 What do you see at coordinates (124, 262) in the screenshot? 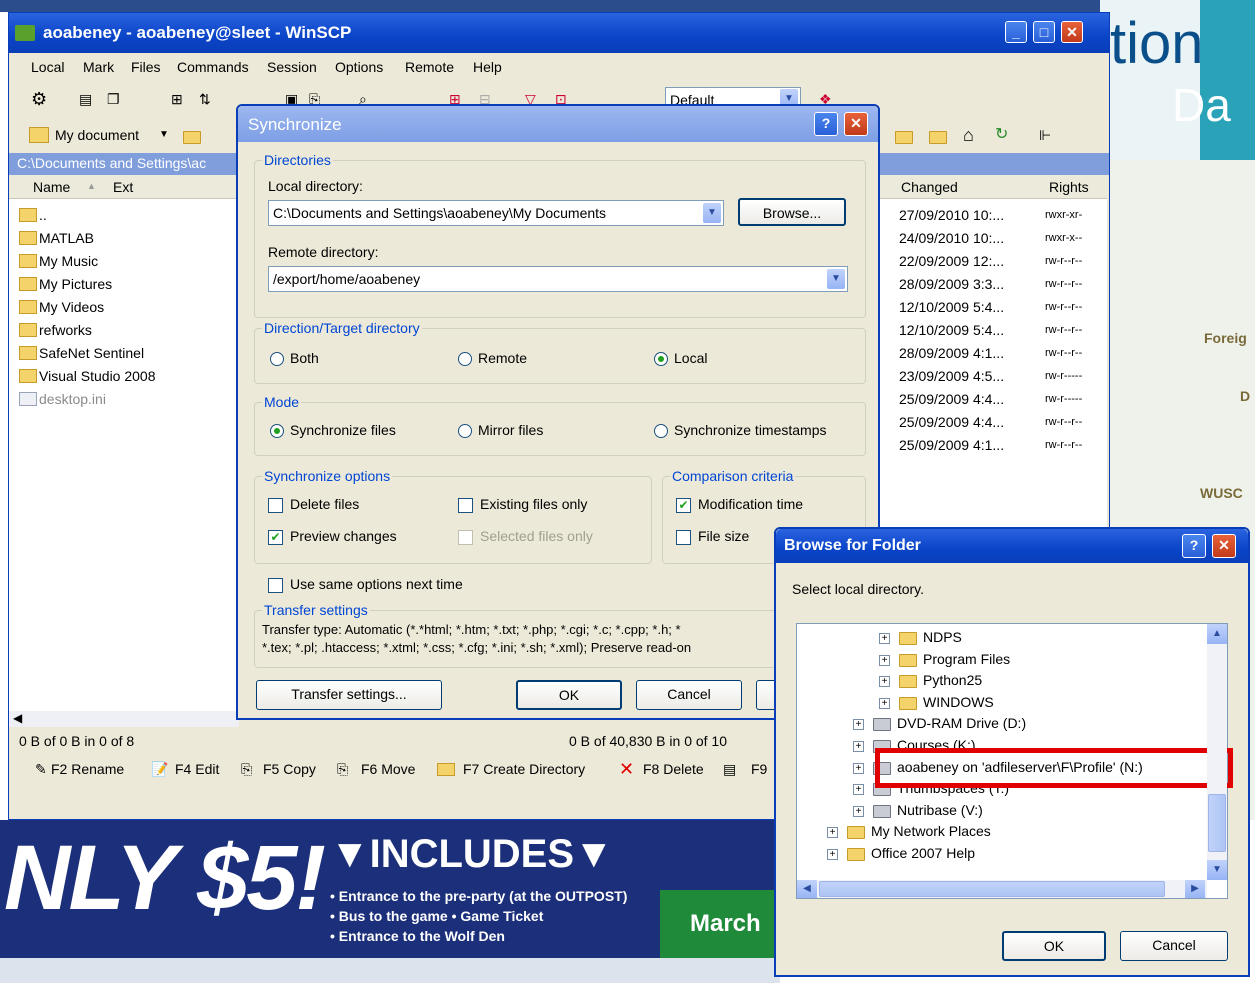
I see `list-item: My Music` at bounding box center [124, 262].